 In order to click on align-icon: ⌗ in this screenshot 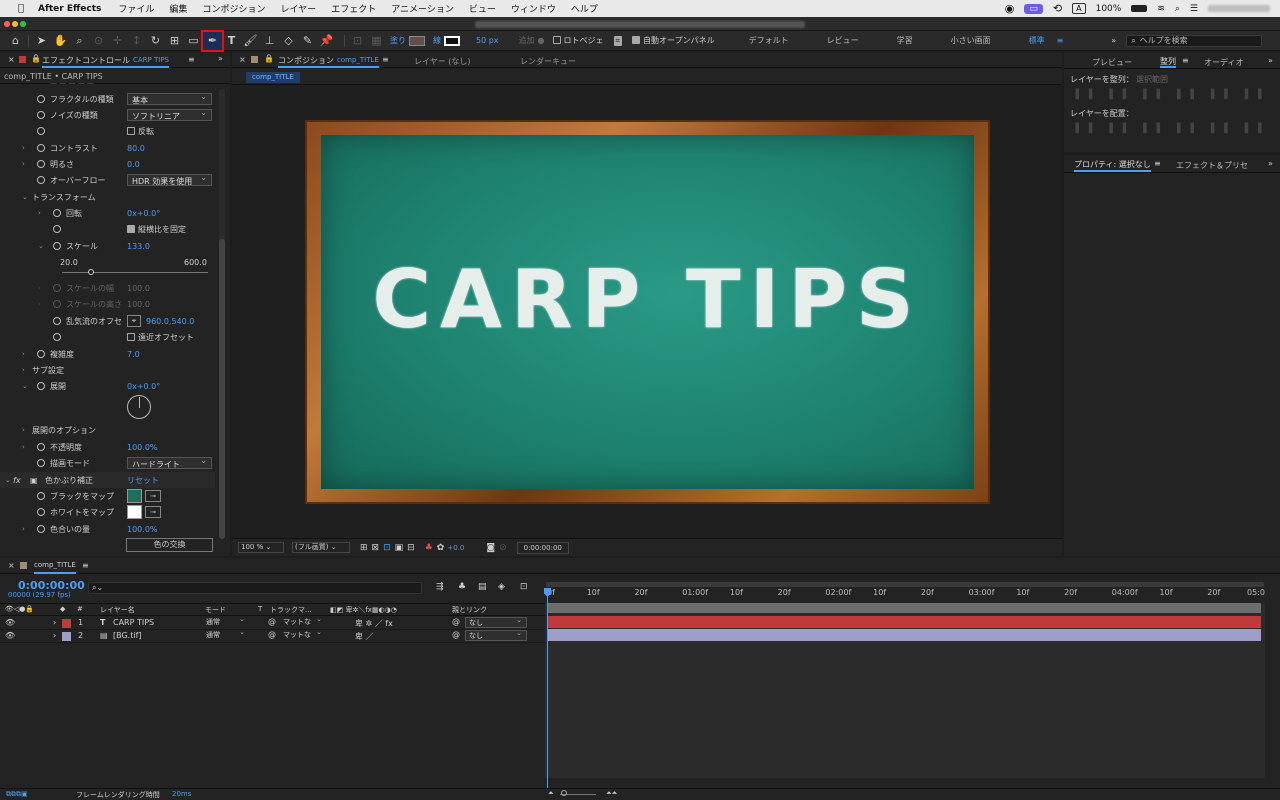, I will do `click(618, 40)`.